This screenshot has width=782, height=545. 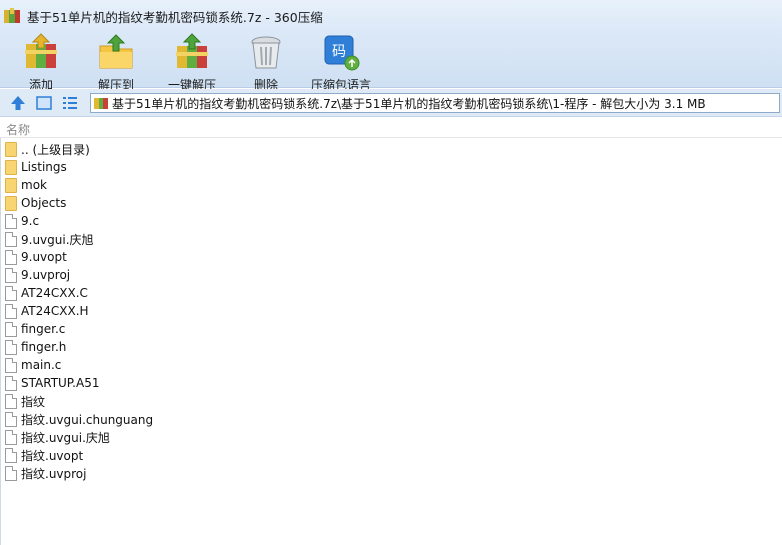 What do you see at coordinates (55, 149) in the screenshot?
I see `file-name: .. (上级目录)` at bounding box center [55, 149].